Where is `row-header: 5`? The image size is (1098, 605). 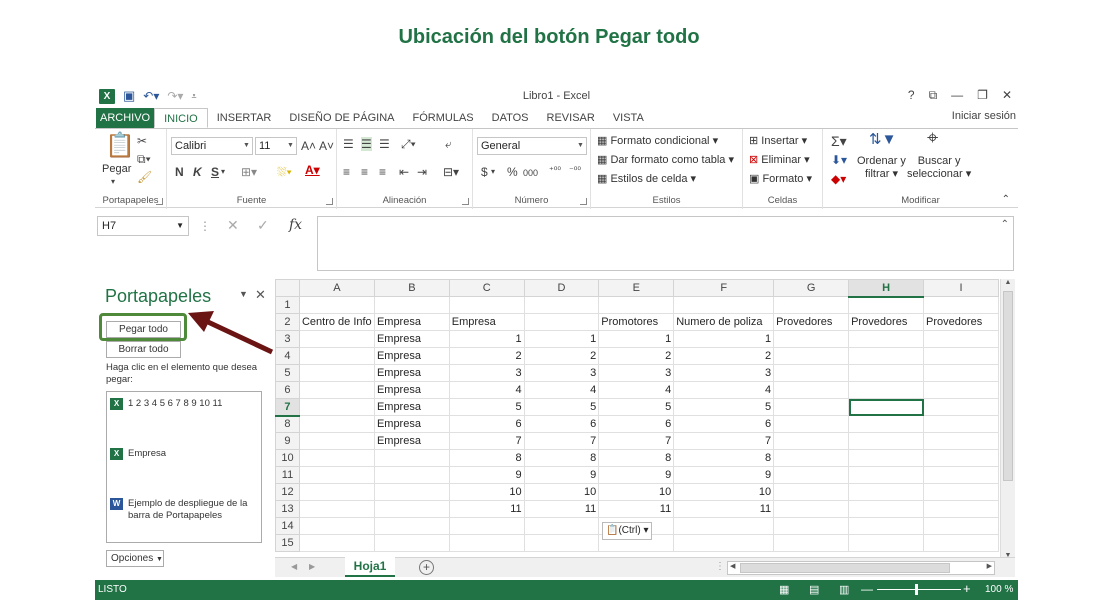
row-header: 5 is located at coordinates (287, 373).